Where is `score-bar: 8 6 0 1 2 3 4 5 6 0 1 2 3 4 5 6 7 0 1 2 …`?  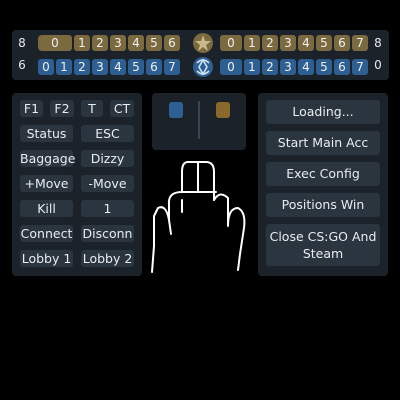 score-bar: 8 6 0 1 2 3 4 5 6 0 1 2 3 4 5 6 7 0 1 2 … is located at coordinates (200, 55).